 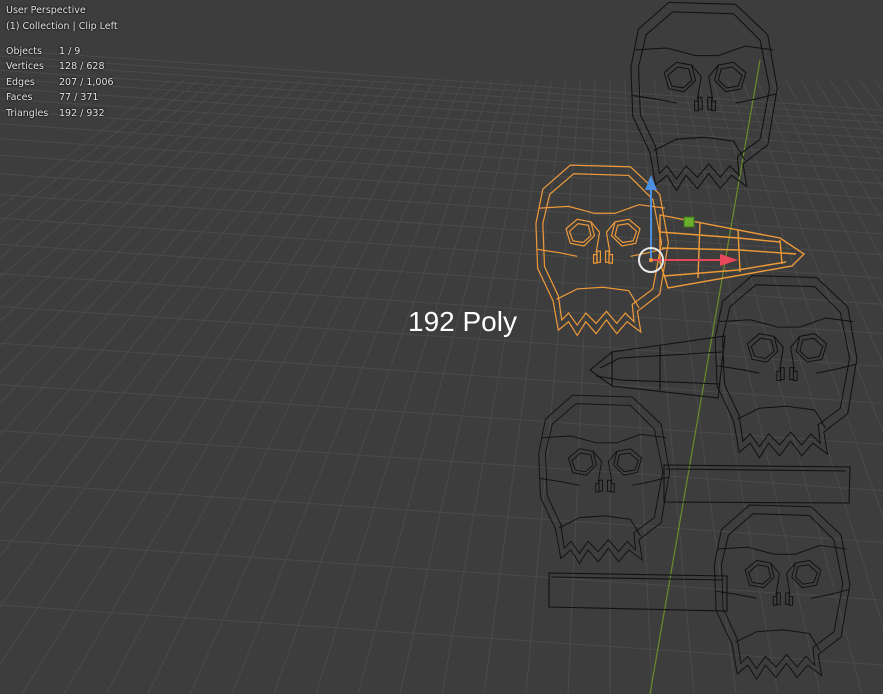 I want to click on square-handle-icon, so click(x=689, y=222).